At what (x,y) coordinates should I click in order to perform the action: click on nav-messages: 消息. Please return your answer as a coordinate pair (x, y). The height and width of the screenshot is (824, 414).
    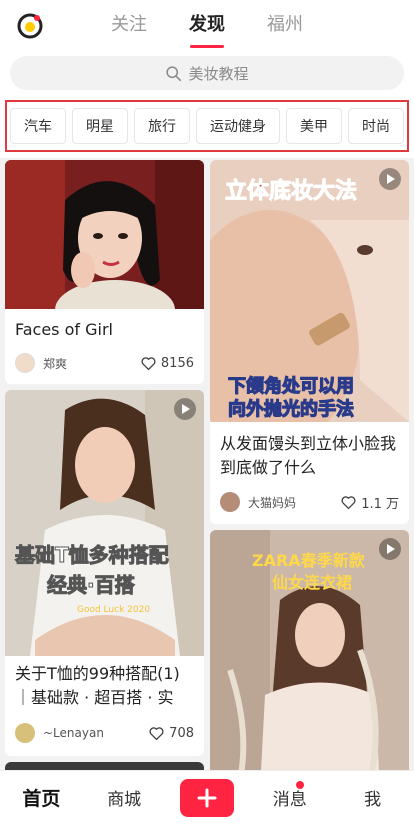
    Looking at the image, I should click on (289, 795).